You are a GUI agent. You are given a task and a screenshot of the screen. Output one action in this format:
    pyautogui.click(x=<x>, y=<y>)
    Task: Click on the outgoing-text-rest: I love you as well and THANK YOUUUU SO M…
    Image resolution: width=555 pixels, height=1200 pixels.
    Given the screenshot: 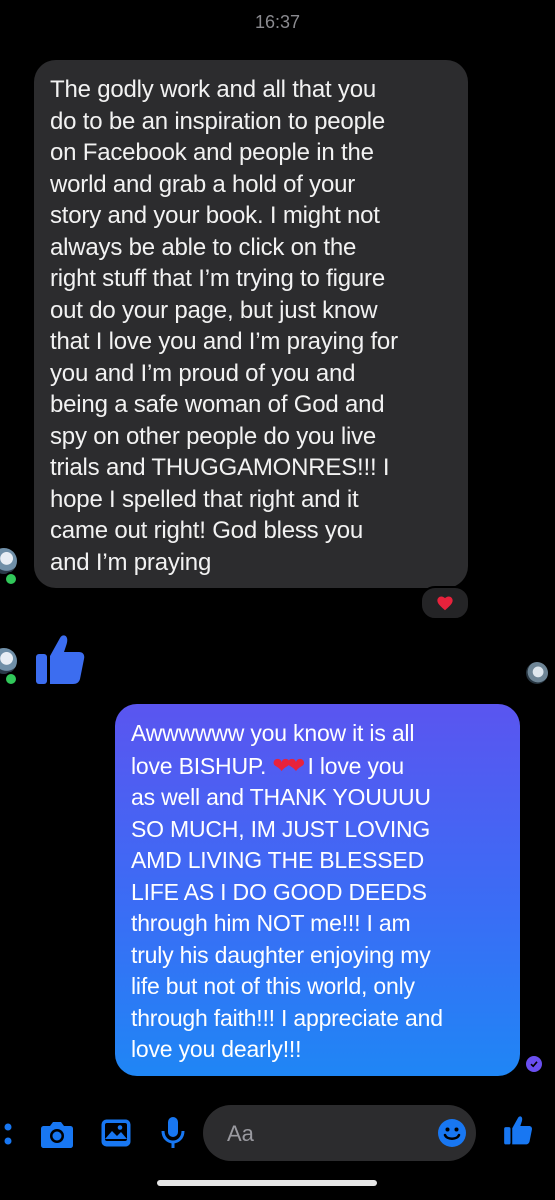 What is the action you would take?
    pyautogui.click(x=287, y=907)
    